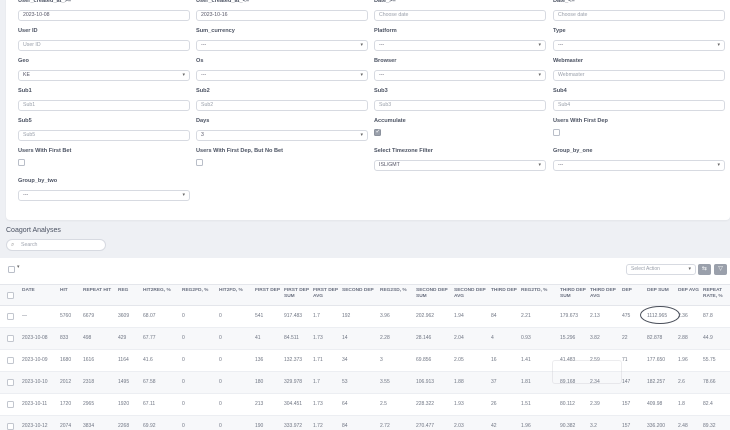  Describe the element at coordinates (605, 293) in the screenshot. I see `column-header: THIRD DEP AVG` at that location.